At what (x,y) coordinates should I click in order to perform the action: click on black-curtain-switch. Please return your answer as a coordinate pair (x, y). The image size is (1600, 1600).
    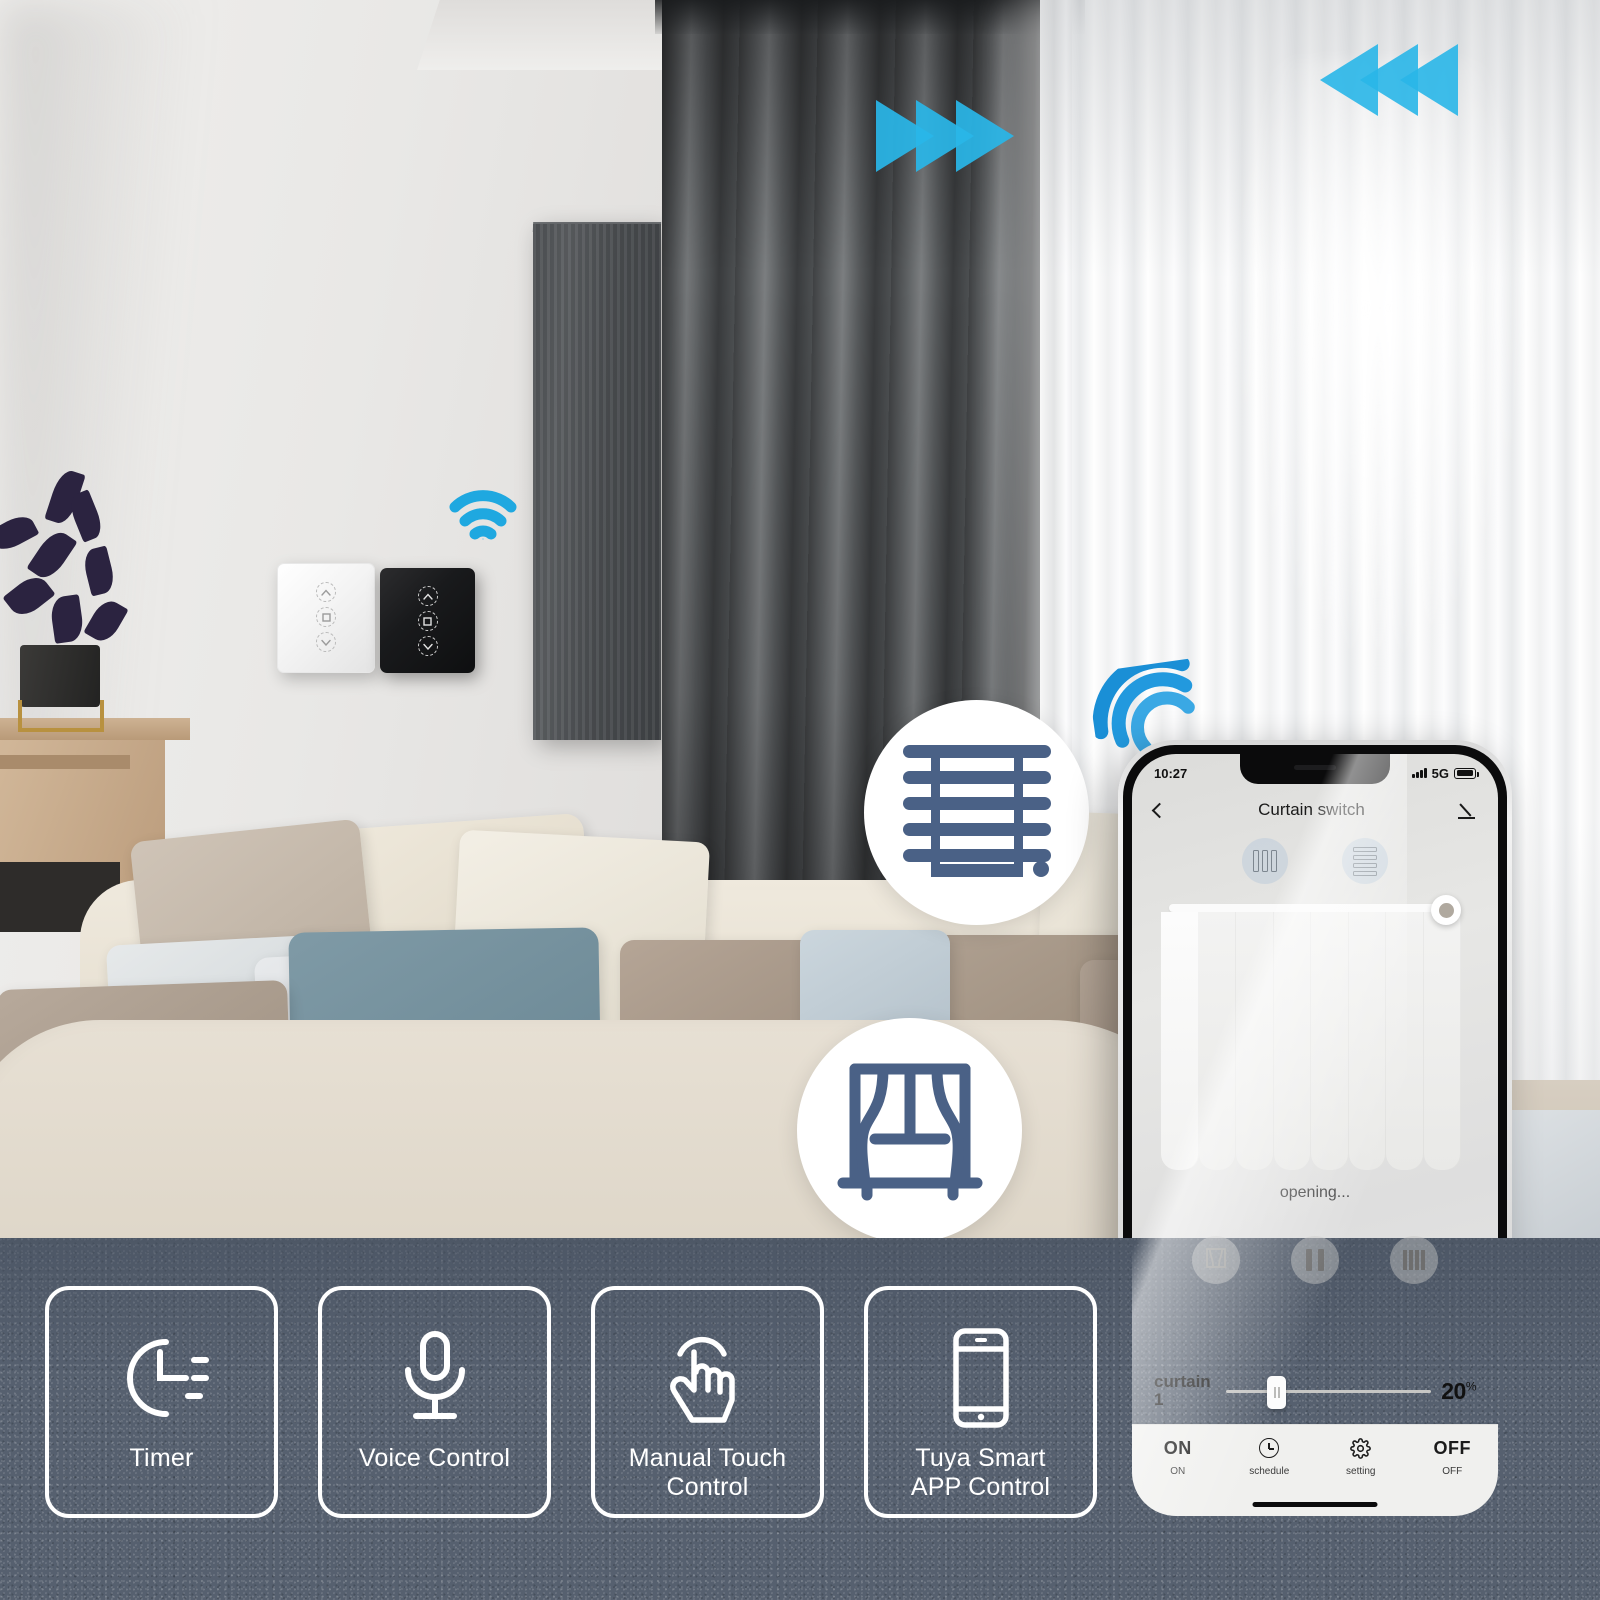
    Looking at the image, I should click on (427, 620).